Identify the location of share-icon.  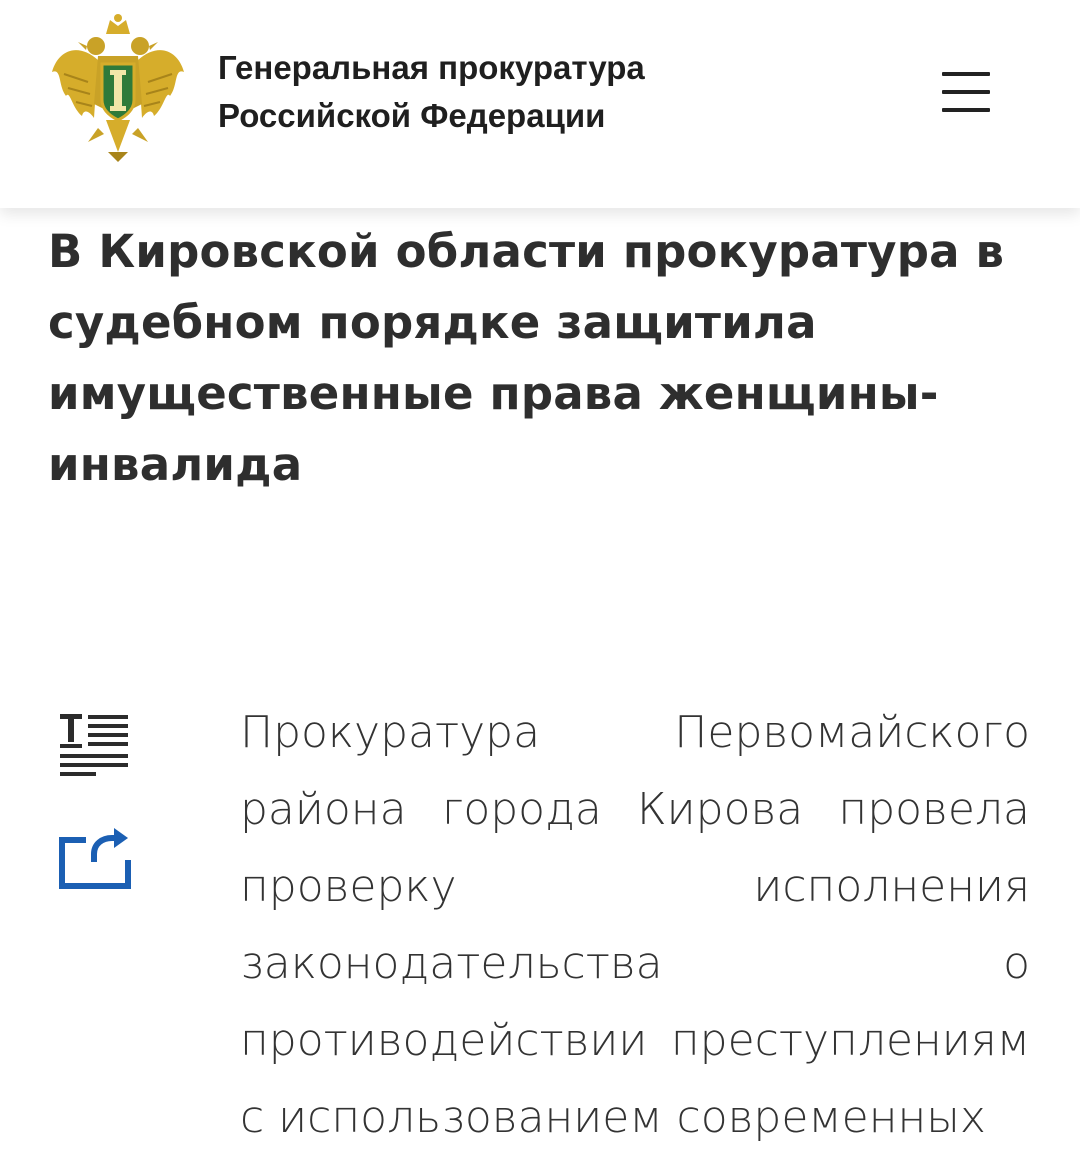
(96, 859).